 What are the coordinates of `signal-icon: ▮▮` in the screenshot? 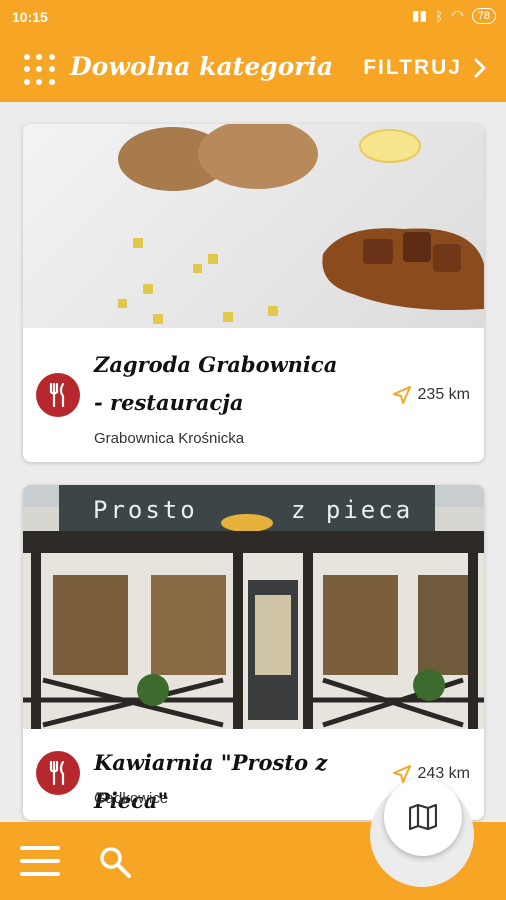 It's located at (419, 15).